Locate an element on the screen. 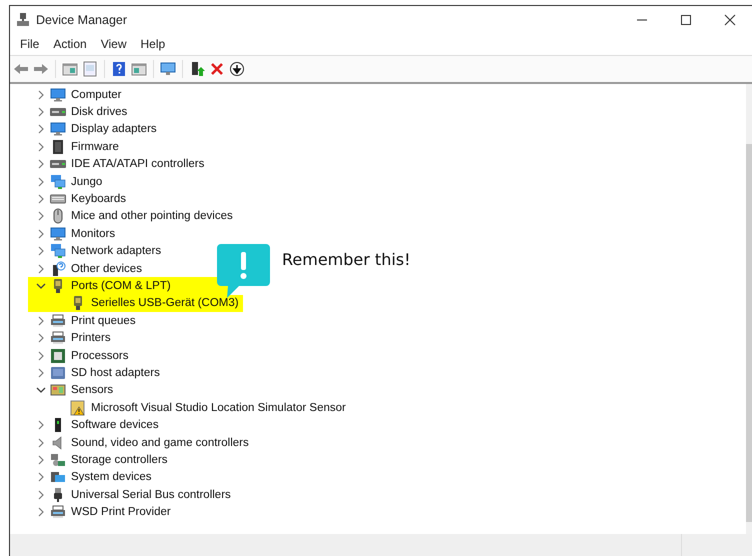  tree-item: Printers is located at coordinates (91, 338).